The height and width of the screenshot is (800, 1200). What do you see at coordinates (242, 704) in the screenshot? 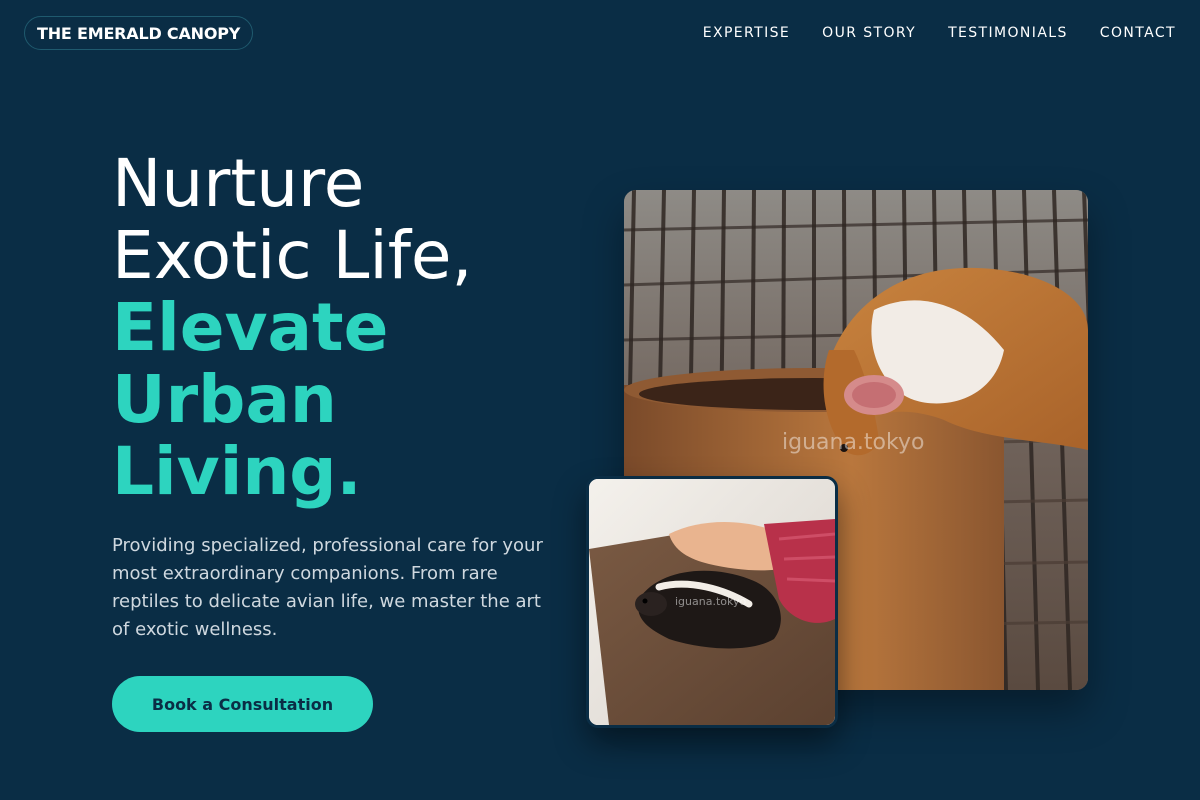
I see `book-consultation-button: Book a Consultation` at bounding box center [242, 704].